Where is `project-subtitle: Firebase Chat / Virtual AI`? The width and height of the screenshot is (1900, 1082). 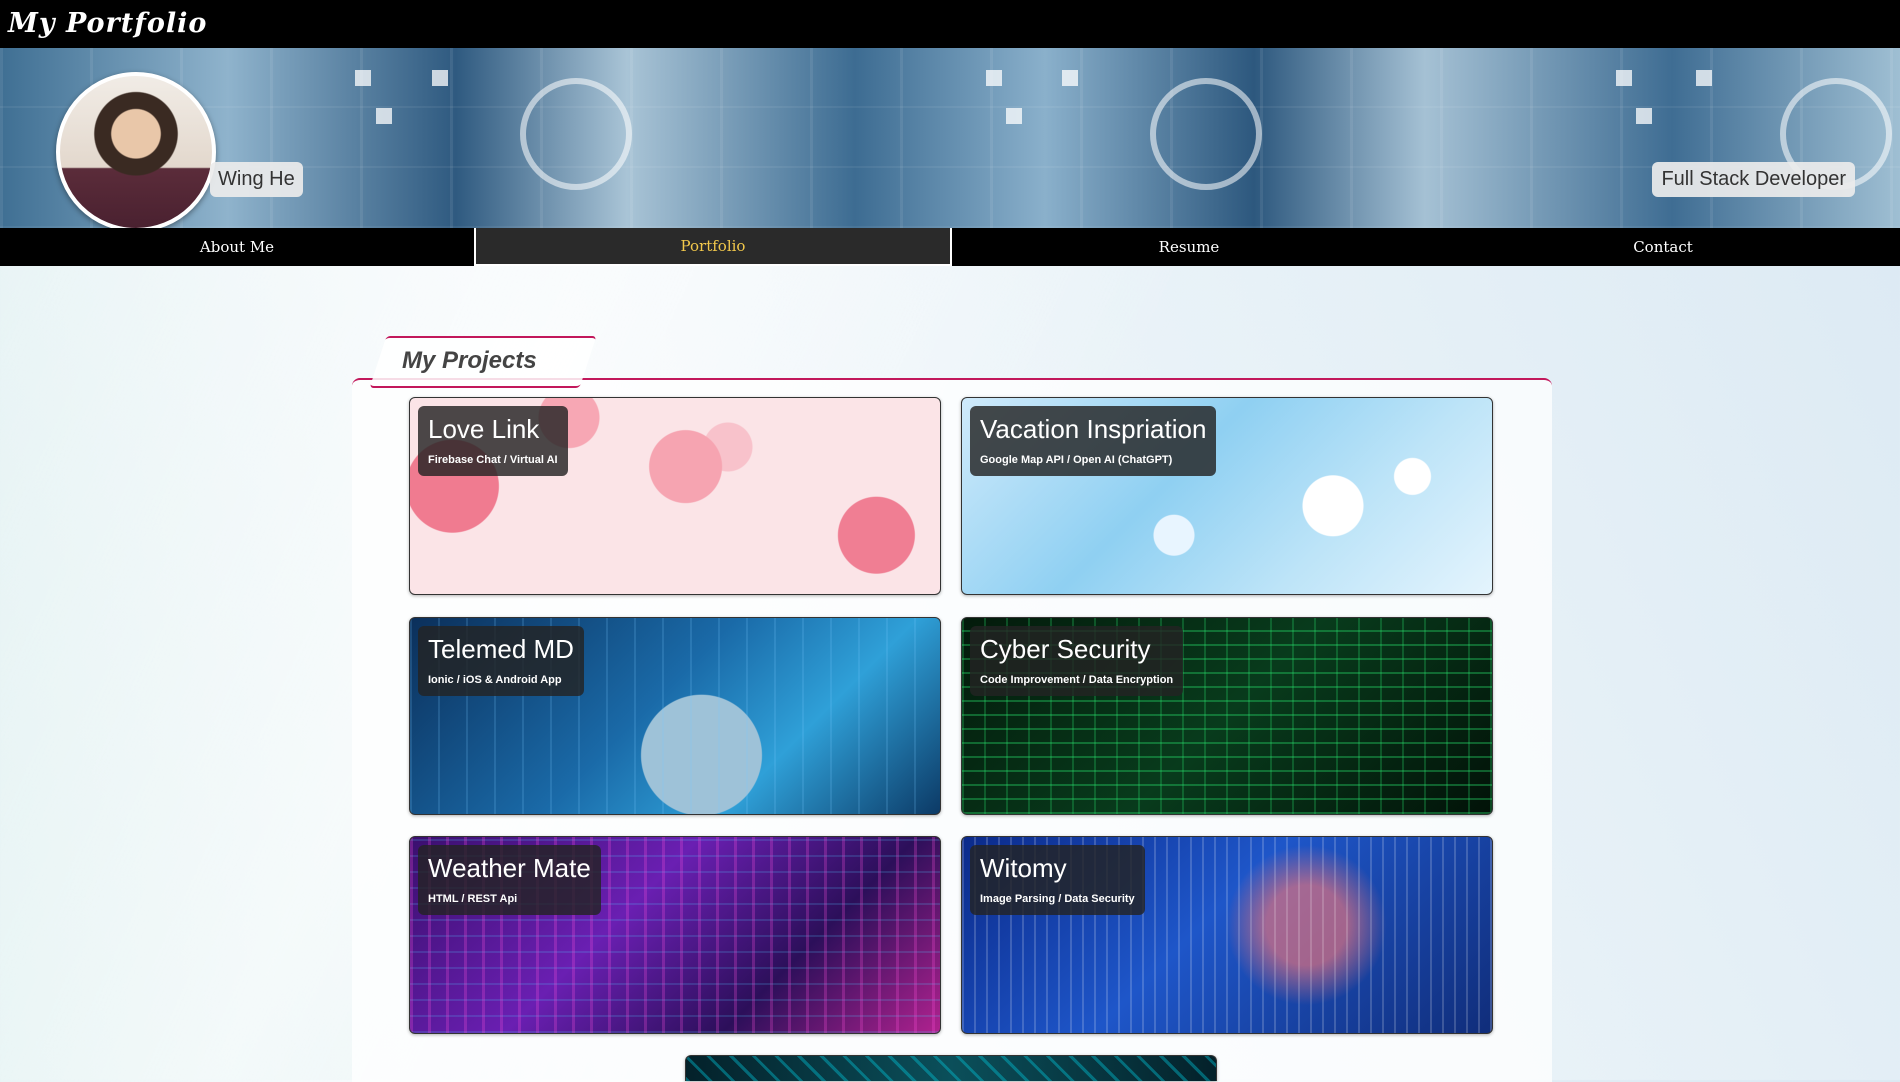 project-subtitle: Firebase Chat / Virtual AI is located at coordinates (493, 460).